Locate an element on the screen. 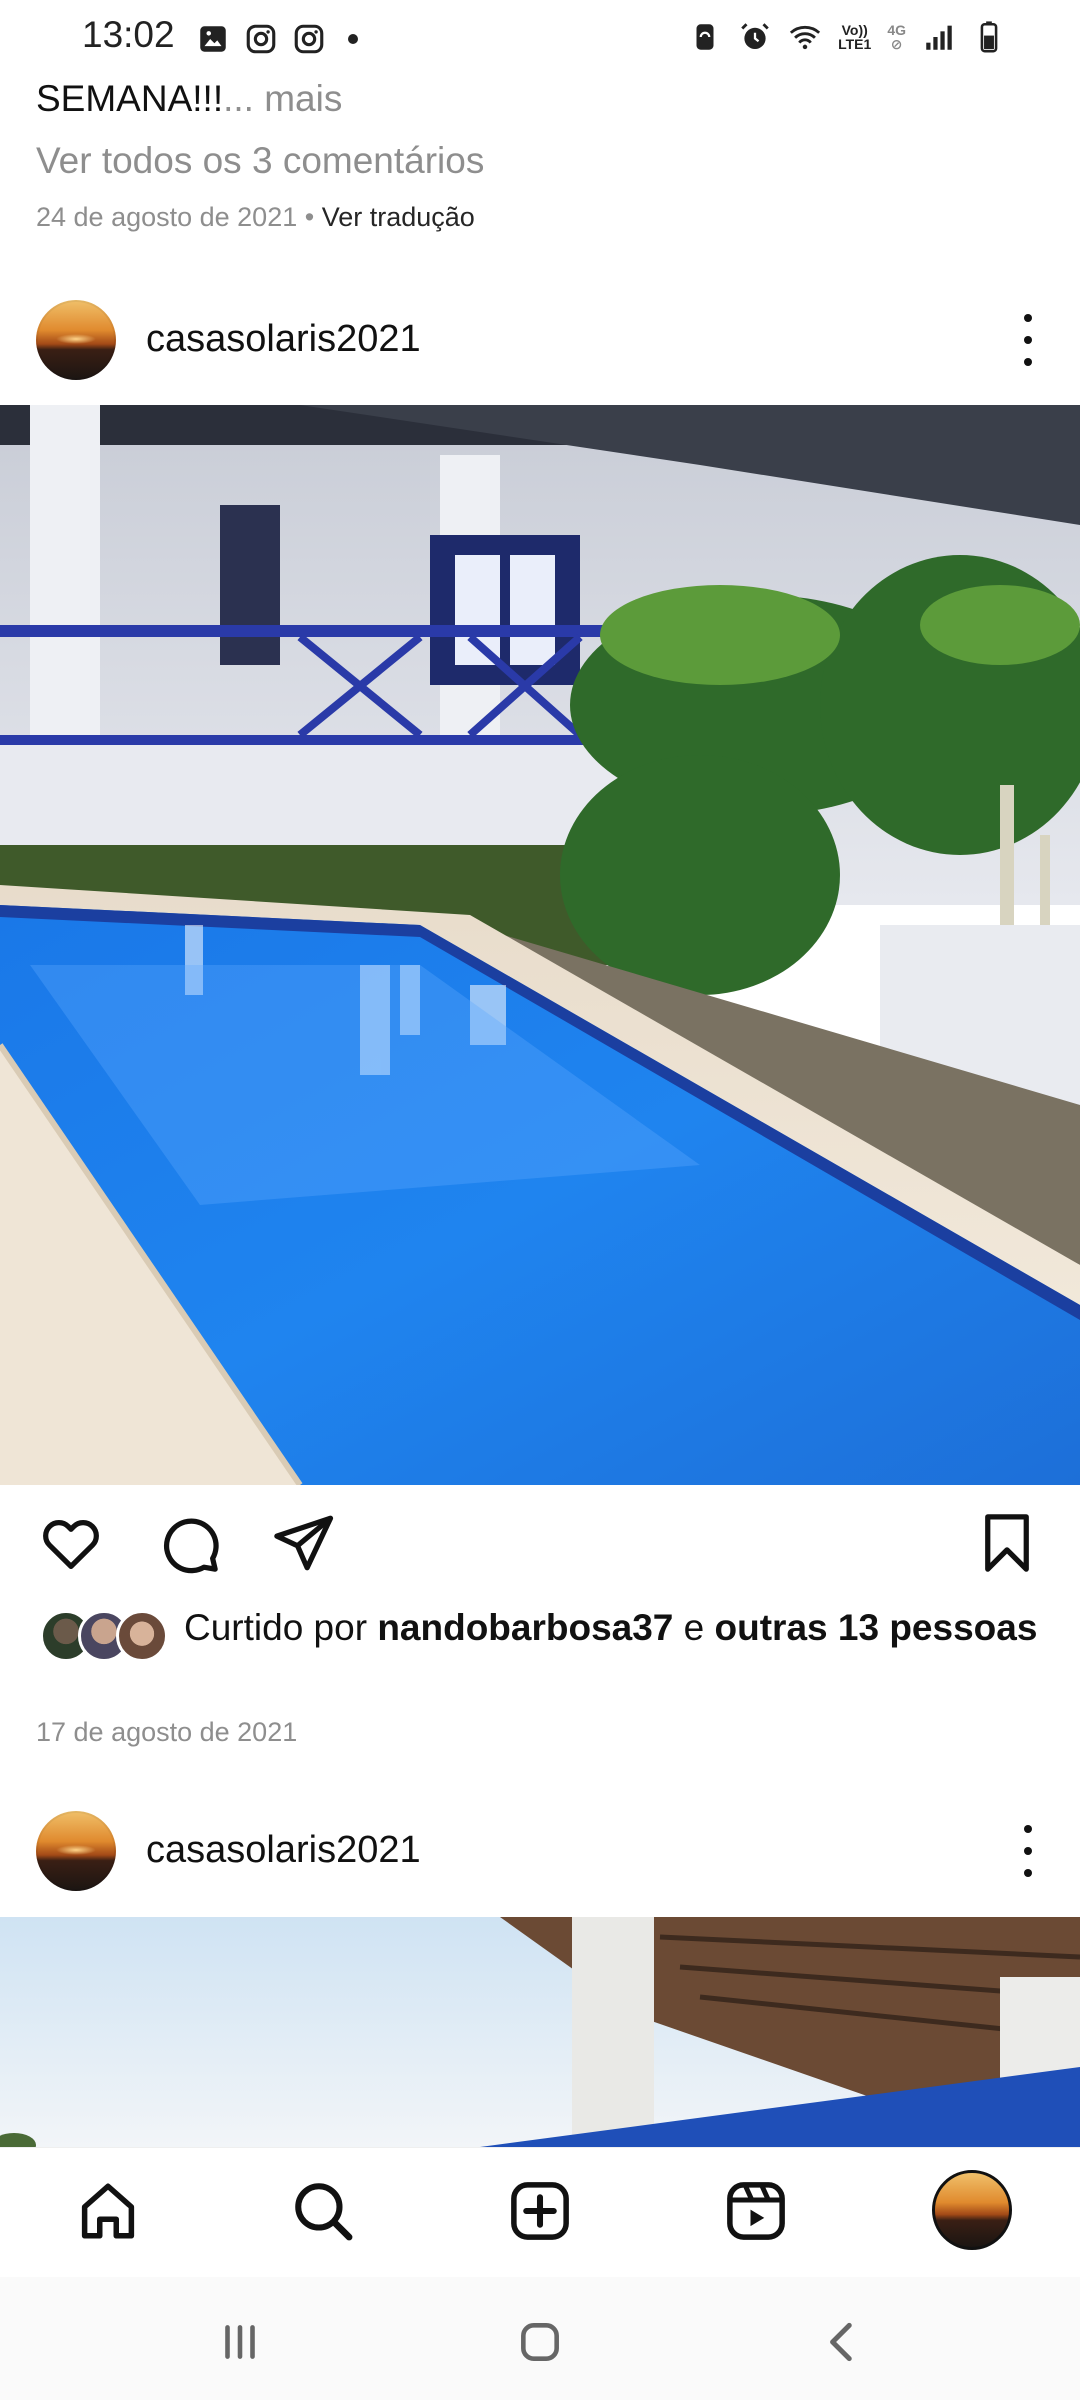 This screenshot has height=2400, width=1080. volte-label: Vo)) is located at coordinates (854, 30).